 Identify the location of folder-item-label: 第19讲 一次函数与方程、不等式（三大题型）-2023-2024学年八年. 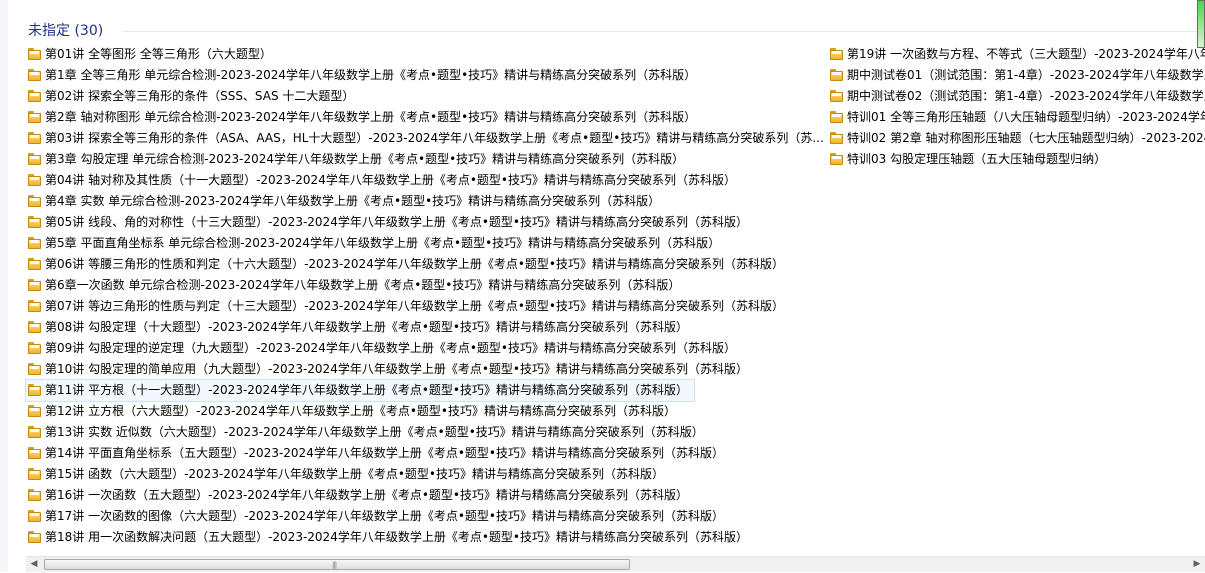
(1026, 54).